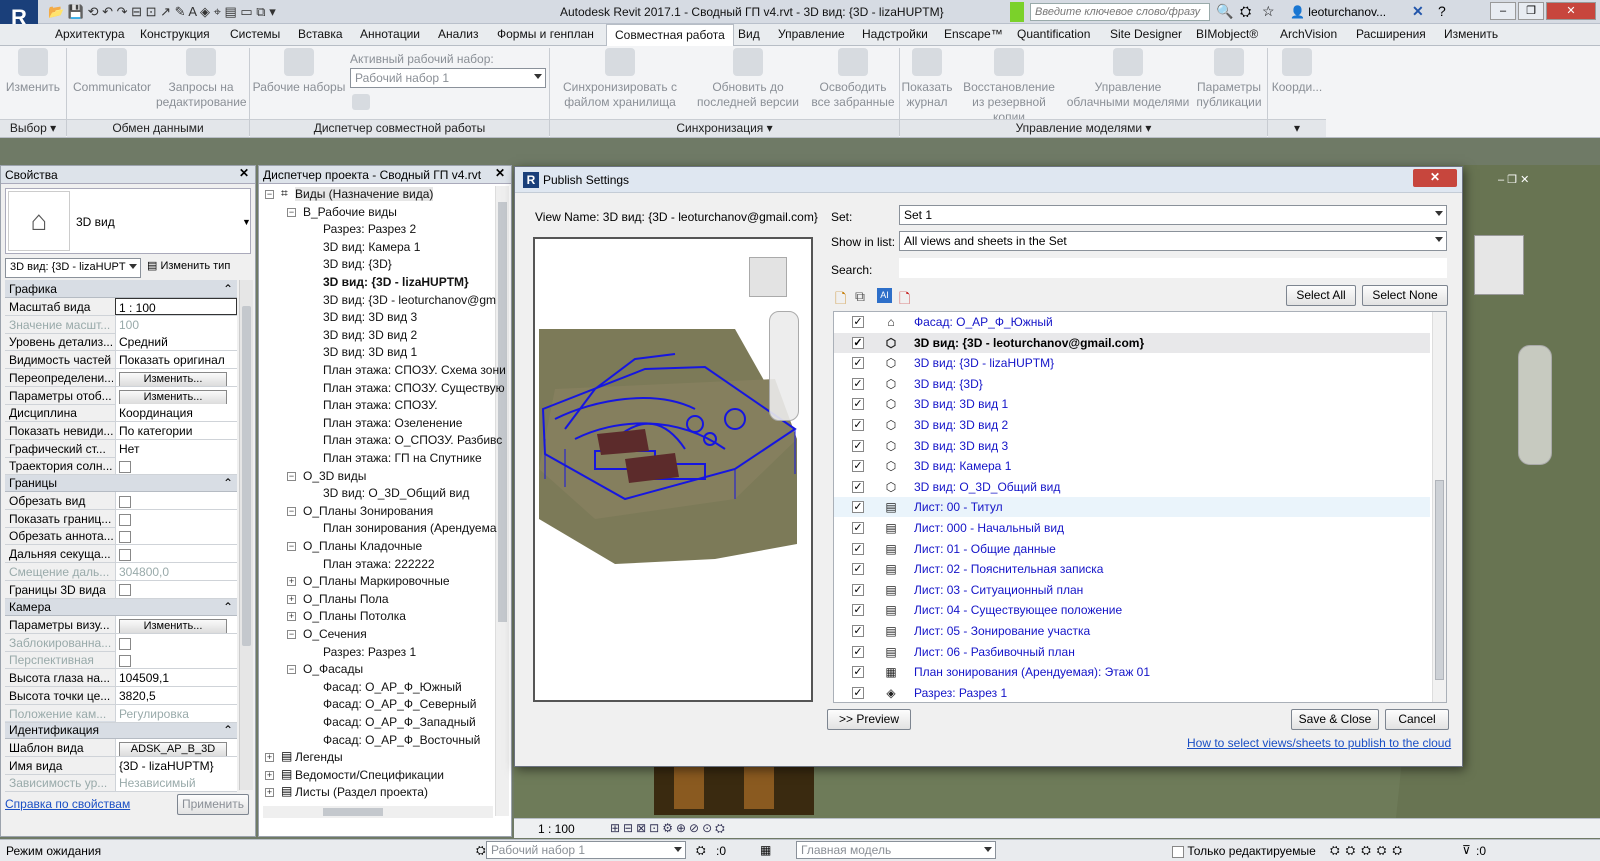 The height and width of the screenshot is (861, 1600). I want to click on browser-node: О_Планы Кладочные, so click(362, 546).